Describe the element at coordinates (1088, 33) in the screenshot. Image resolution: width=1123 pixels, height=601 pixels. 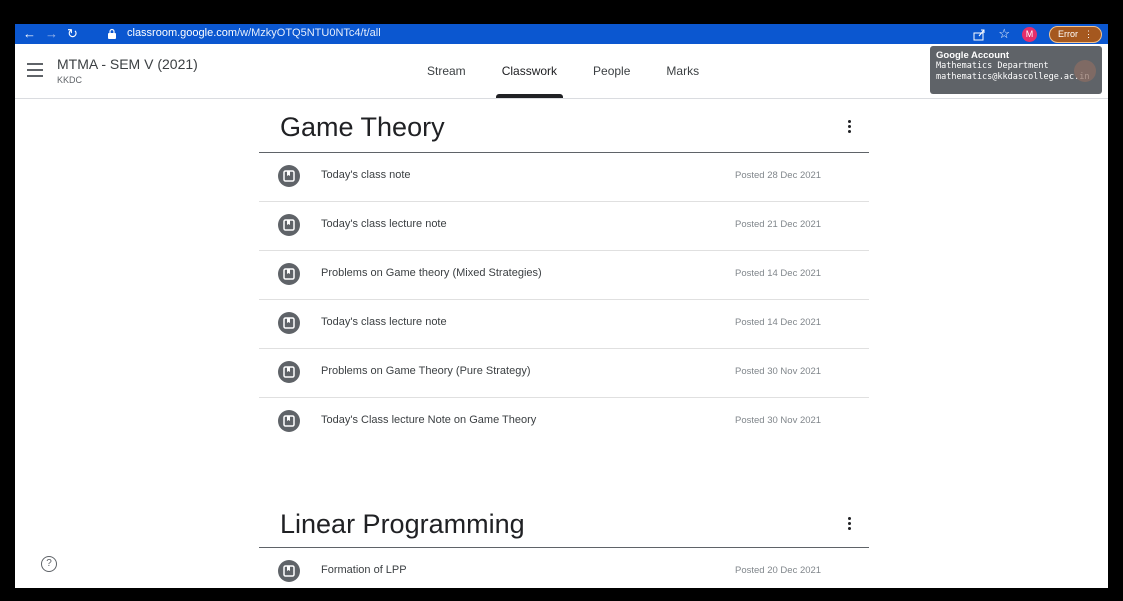
I see `more-vert-icon: ⋮` at that location.